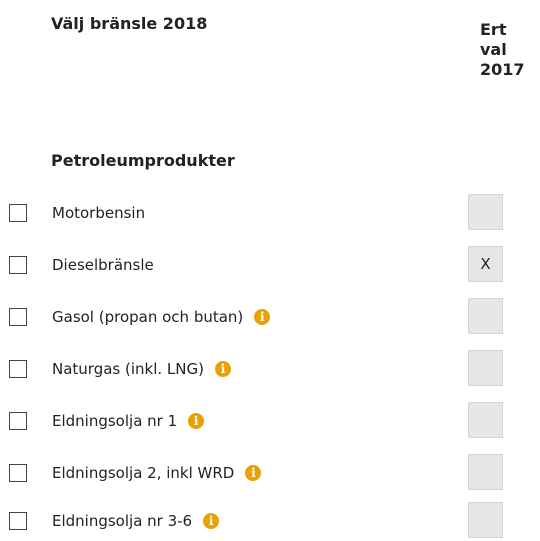 This screenshot has height=541, width=540. I want to click on page-title: Välj bränsle 2018, so click(129, 23).